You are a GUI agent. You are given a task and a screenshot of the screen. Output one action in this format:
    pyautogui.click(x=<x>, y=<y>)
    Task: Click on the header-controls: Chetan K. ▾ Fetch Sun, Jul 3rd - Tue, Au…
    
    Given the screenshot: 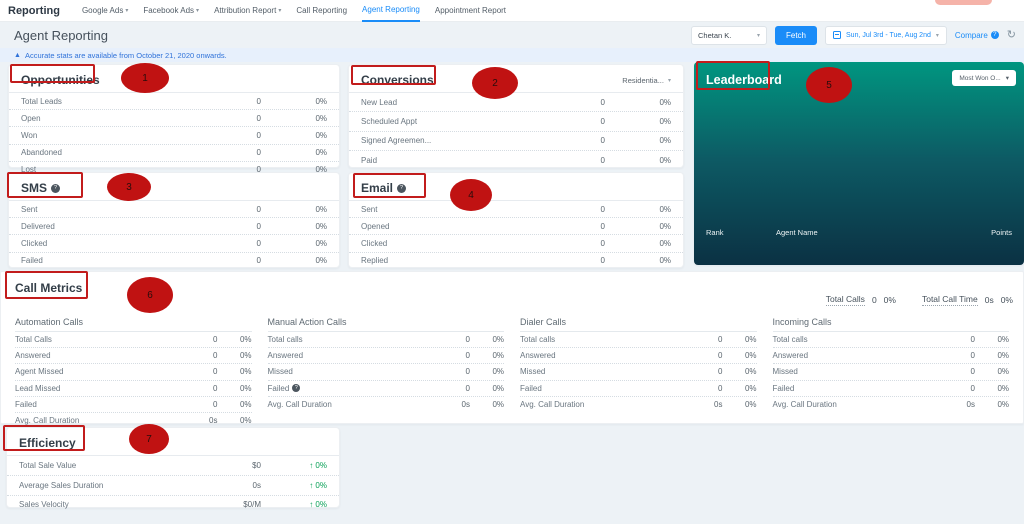 What is the action you would take?
    pyautogui.click(x=853, y=35)
    